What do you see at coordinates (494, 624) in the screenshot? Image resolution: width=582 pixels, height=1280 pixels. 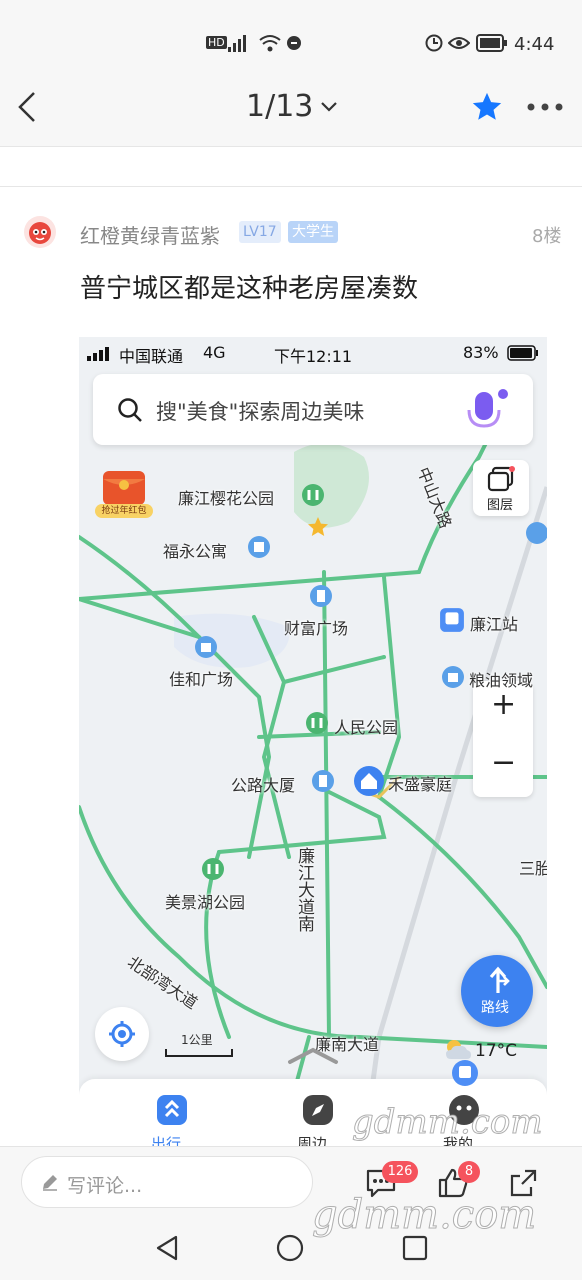 I see `label-lianjiang-station: 廉江站` at bounding box center [494, 624].